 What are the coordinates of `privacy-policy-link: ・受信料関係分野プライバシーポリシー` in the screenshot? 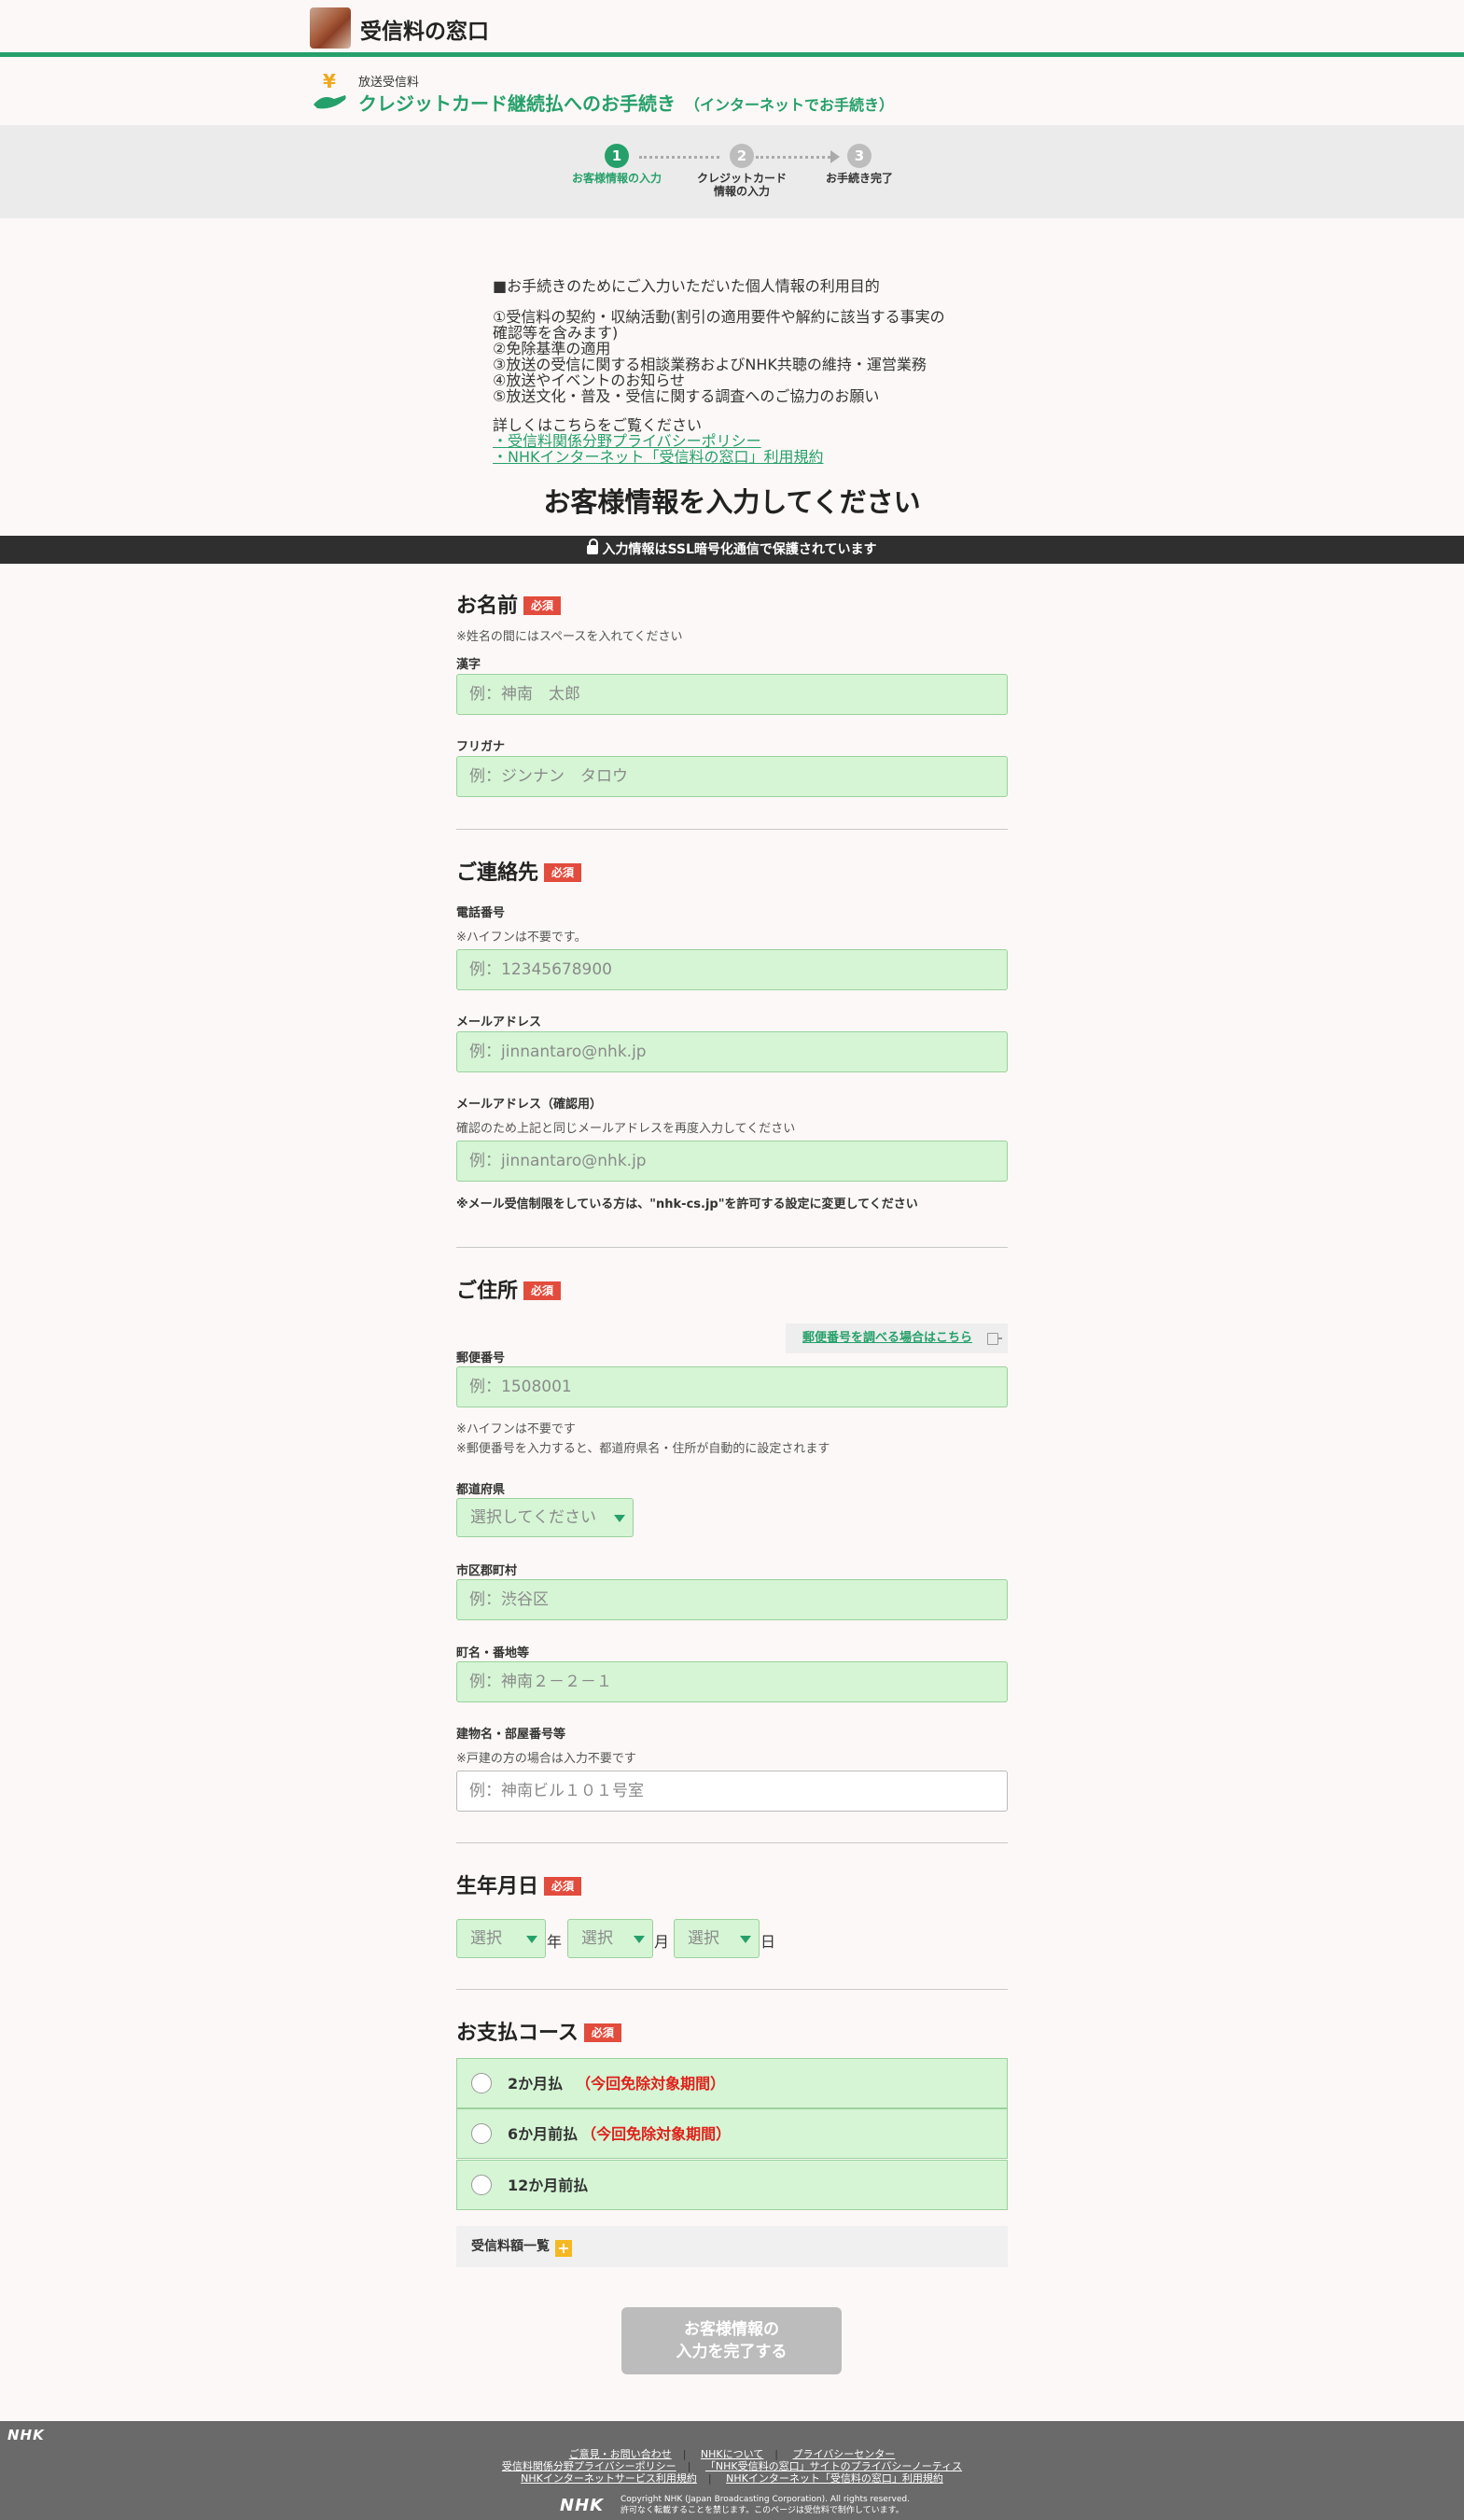 It's located at (736, 441).